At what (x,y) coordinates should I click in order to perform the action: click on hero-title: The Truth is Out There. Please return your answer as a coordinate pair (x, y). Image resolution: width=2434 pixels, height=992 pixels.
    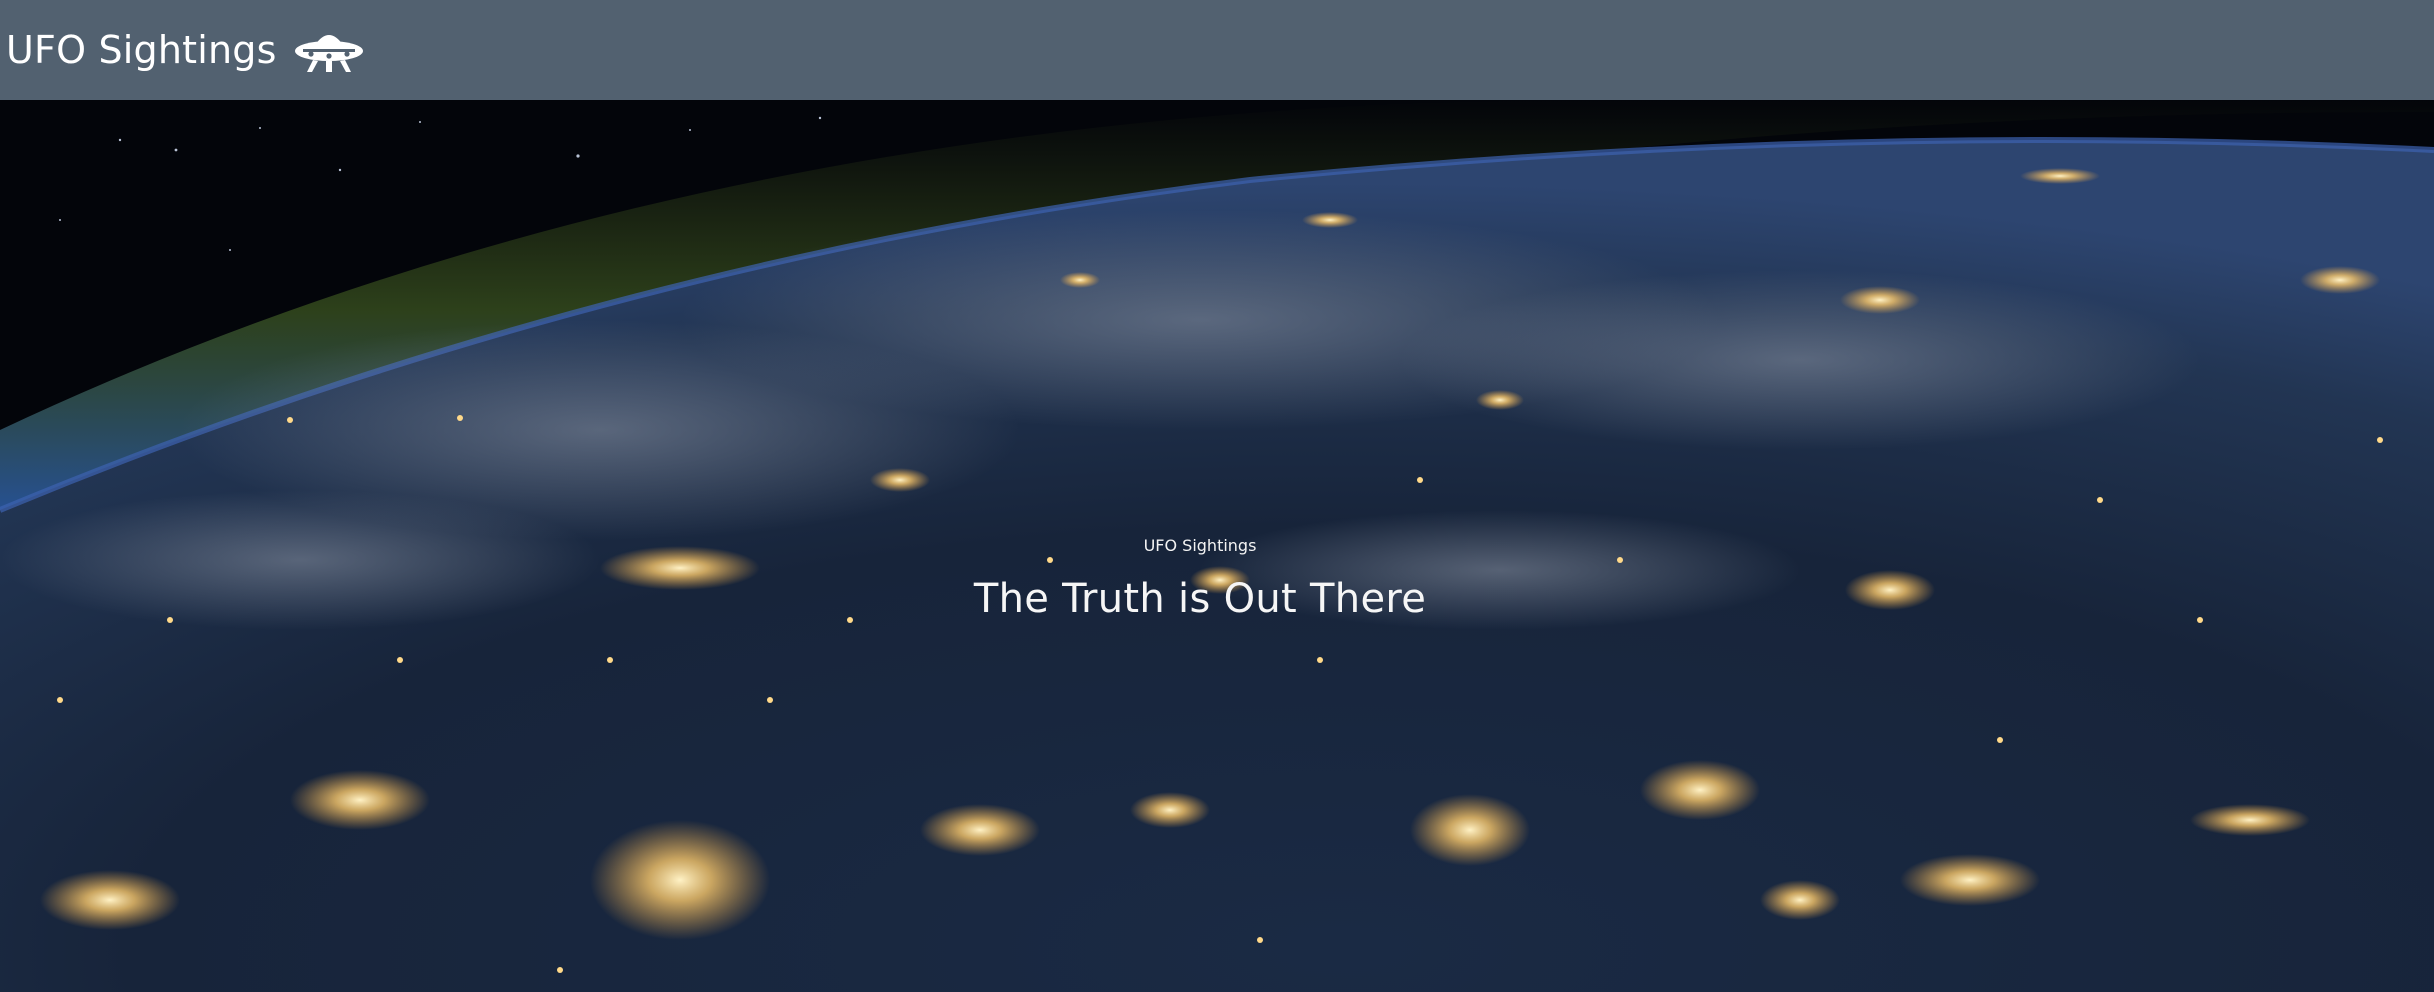
    Looking at the image, I should click on (1200, 599).